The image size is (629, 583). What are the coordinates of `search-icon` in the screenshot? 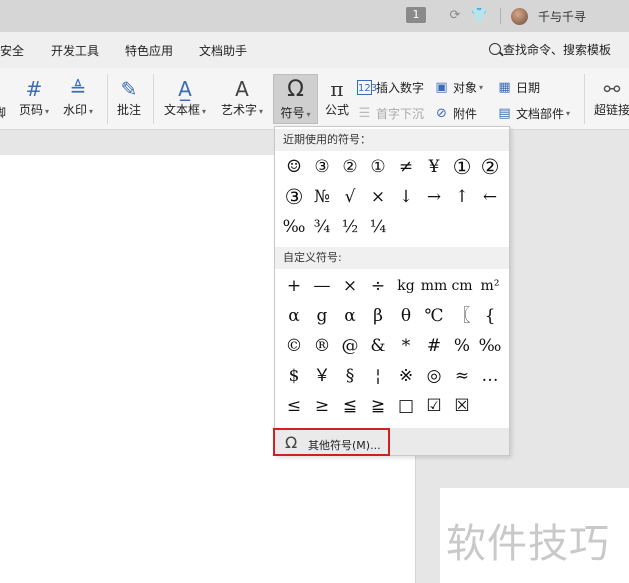 It's located at (495, 49).